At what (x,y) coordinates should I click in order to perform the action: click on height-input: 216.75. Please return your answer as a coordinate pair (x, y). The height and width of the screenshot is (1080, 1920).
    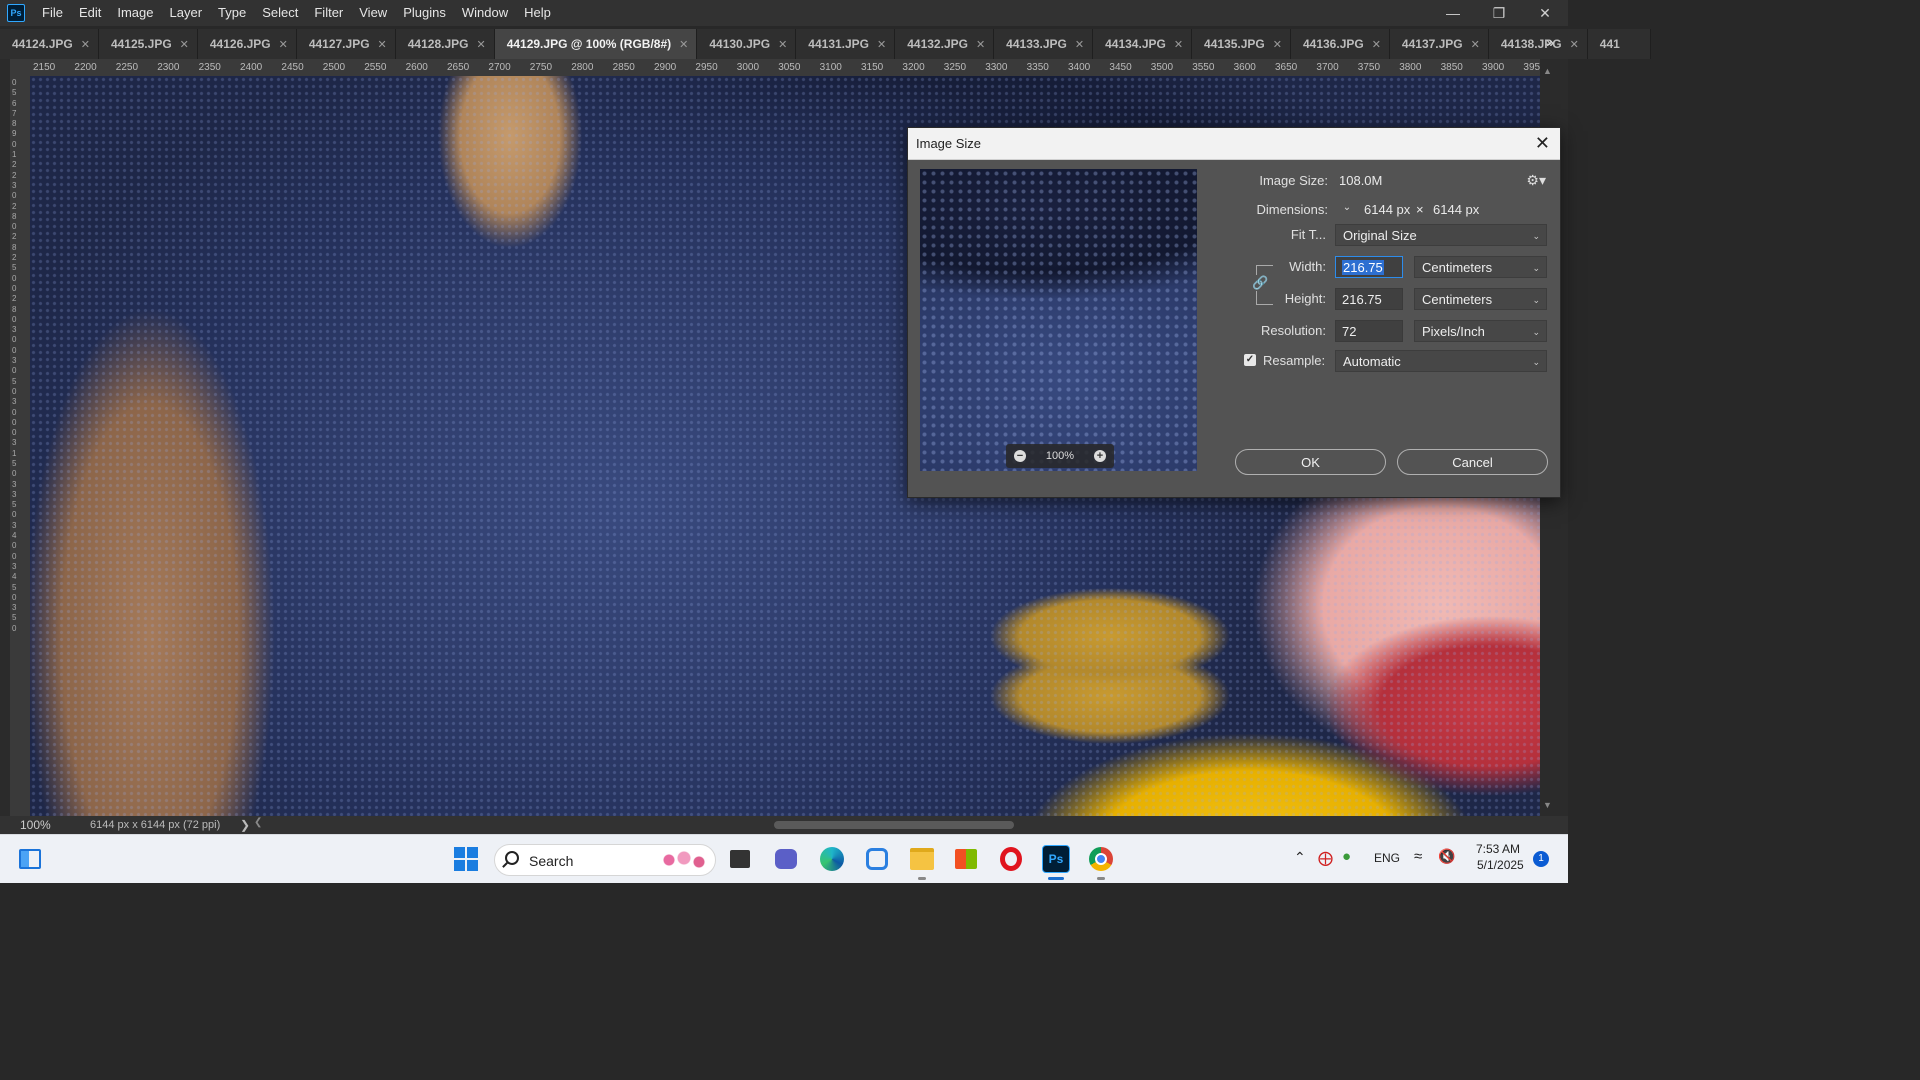
    Looking at the image, I should click on (1369, 299).